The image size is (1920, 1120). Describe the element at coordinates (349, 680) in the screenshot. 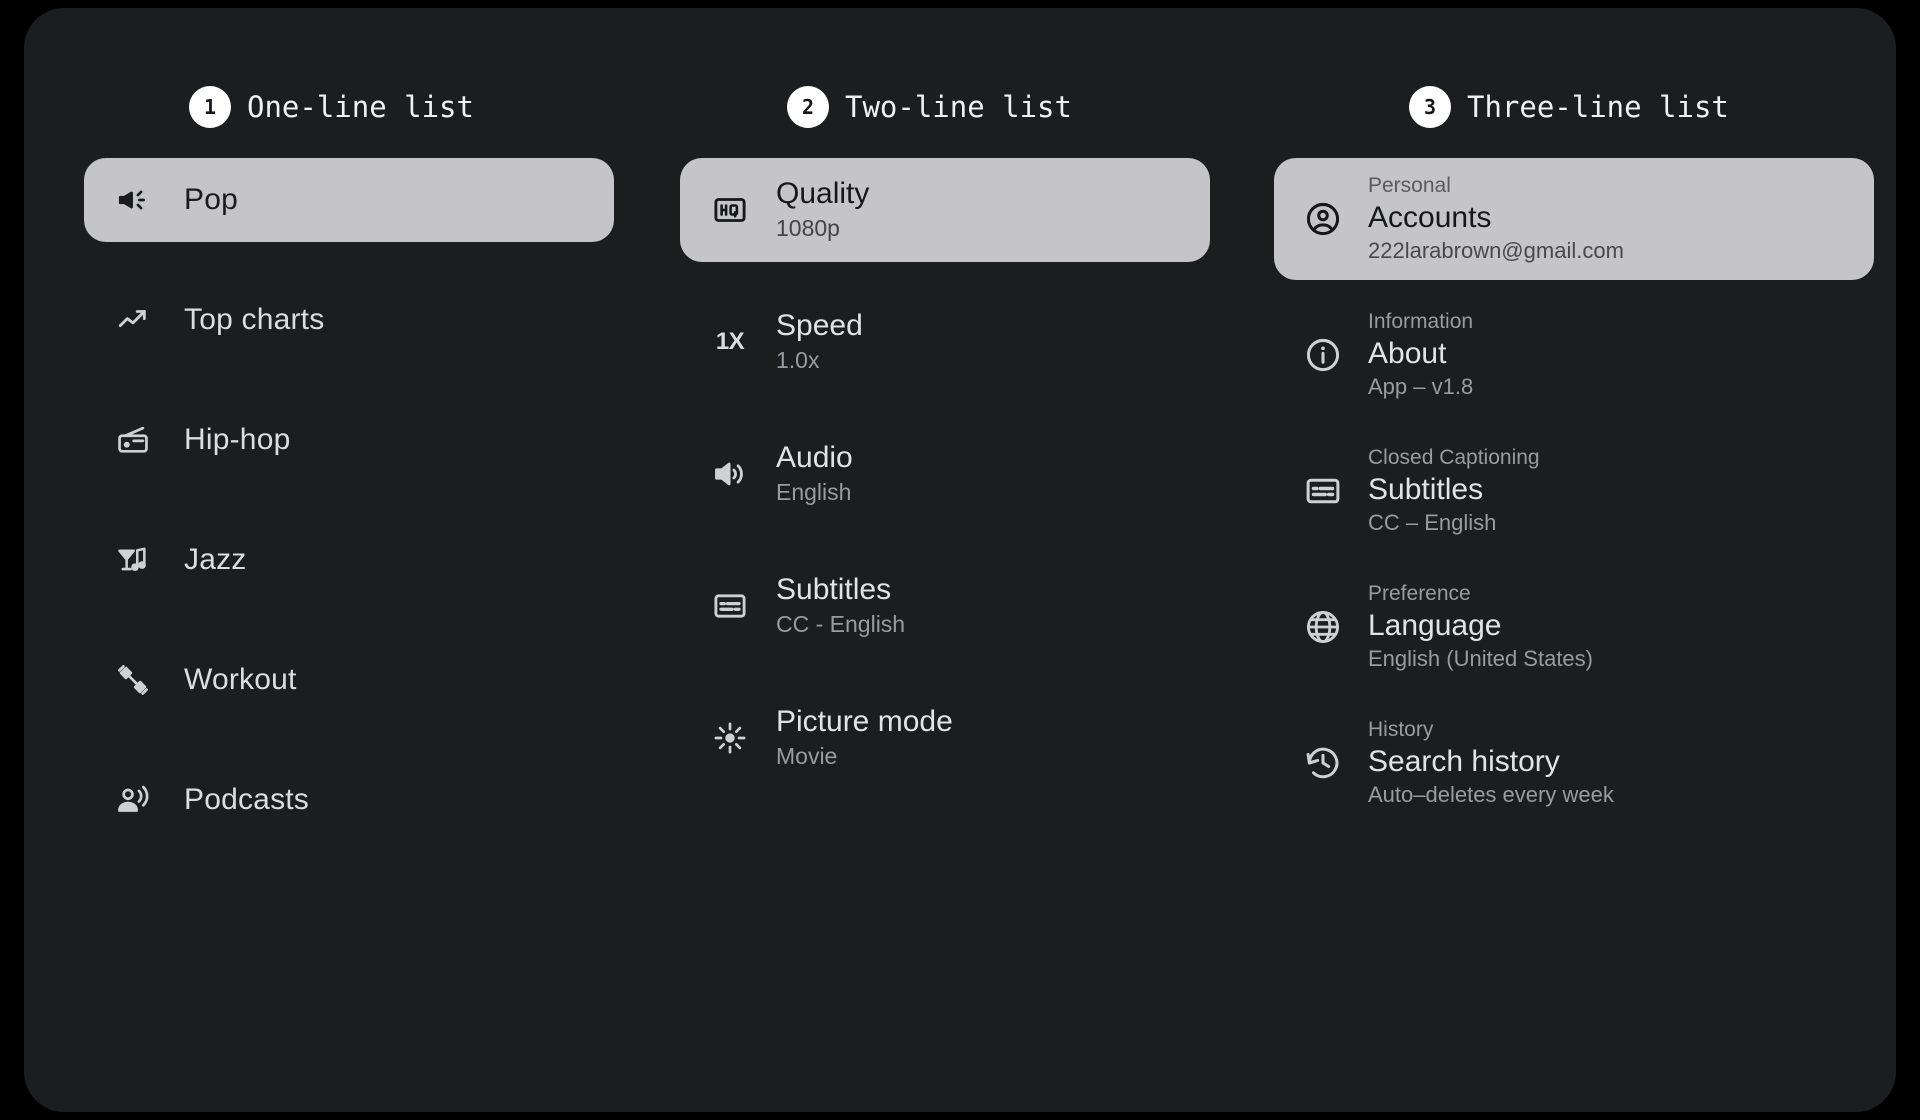

I see `list-item-workout: Workout` at that location.